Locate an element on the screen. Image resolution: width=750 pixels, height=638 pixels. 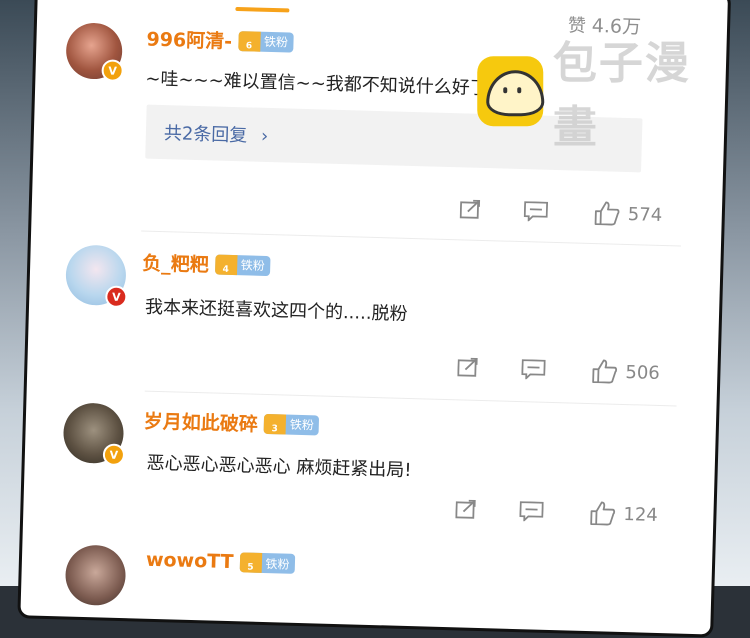
comment-text: ~哇~~~难以置信~~我都不知说什么好了 is located at coordinates (316, 83).